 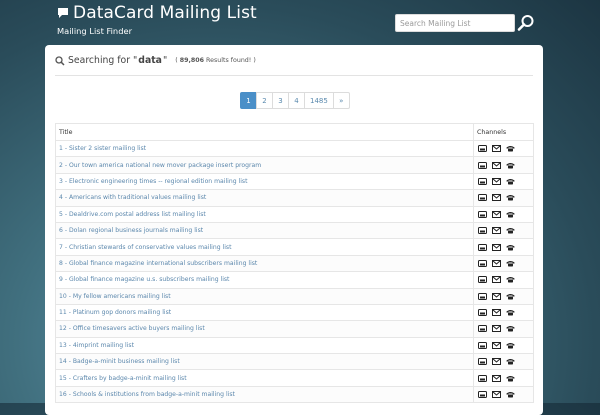 What do you see at coordinates (319, 100) in the screenshot?
I see `page-last-button: 1485` at bounding box center [319, 100].